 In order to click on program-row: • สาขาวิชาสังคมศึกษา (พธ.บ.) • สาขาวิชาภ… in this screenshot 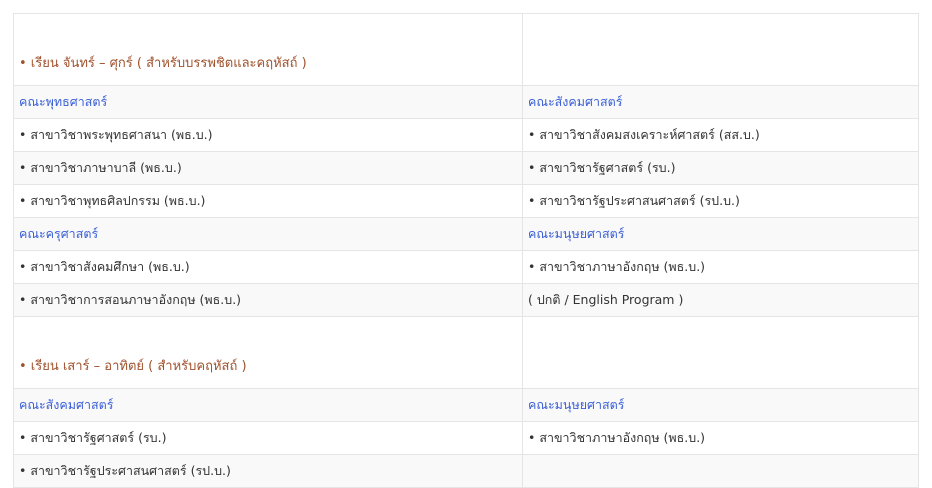, I will do `click(466, 267)`.